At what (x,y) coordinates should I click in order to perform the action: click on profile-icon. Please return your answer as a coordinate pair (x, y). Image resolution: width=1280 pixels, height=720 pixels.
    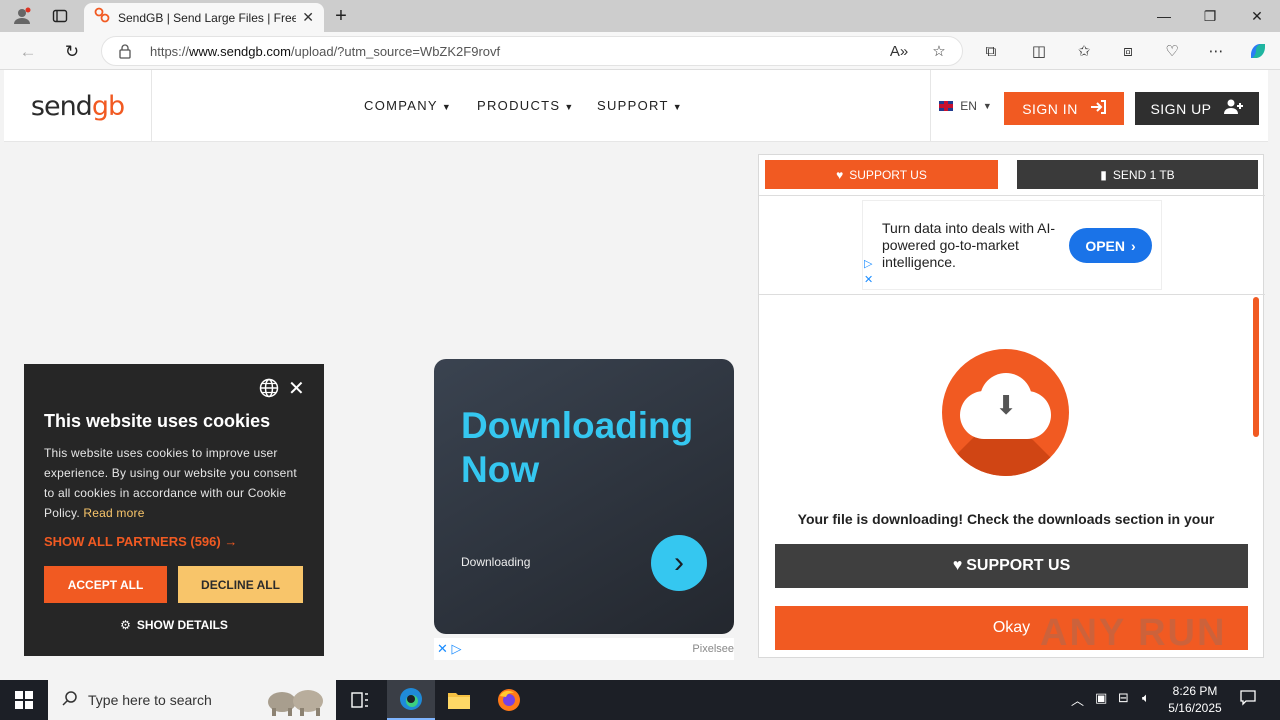
    Looking at the image, I should click on (22, 16).